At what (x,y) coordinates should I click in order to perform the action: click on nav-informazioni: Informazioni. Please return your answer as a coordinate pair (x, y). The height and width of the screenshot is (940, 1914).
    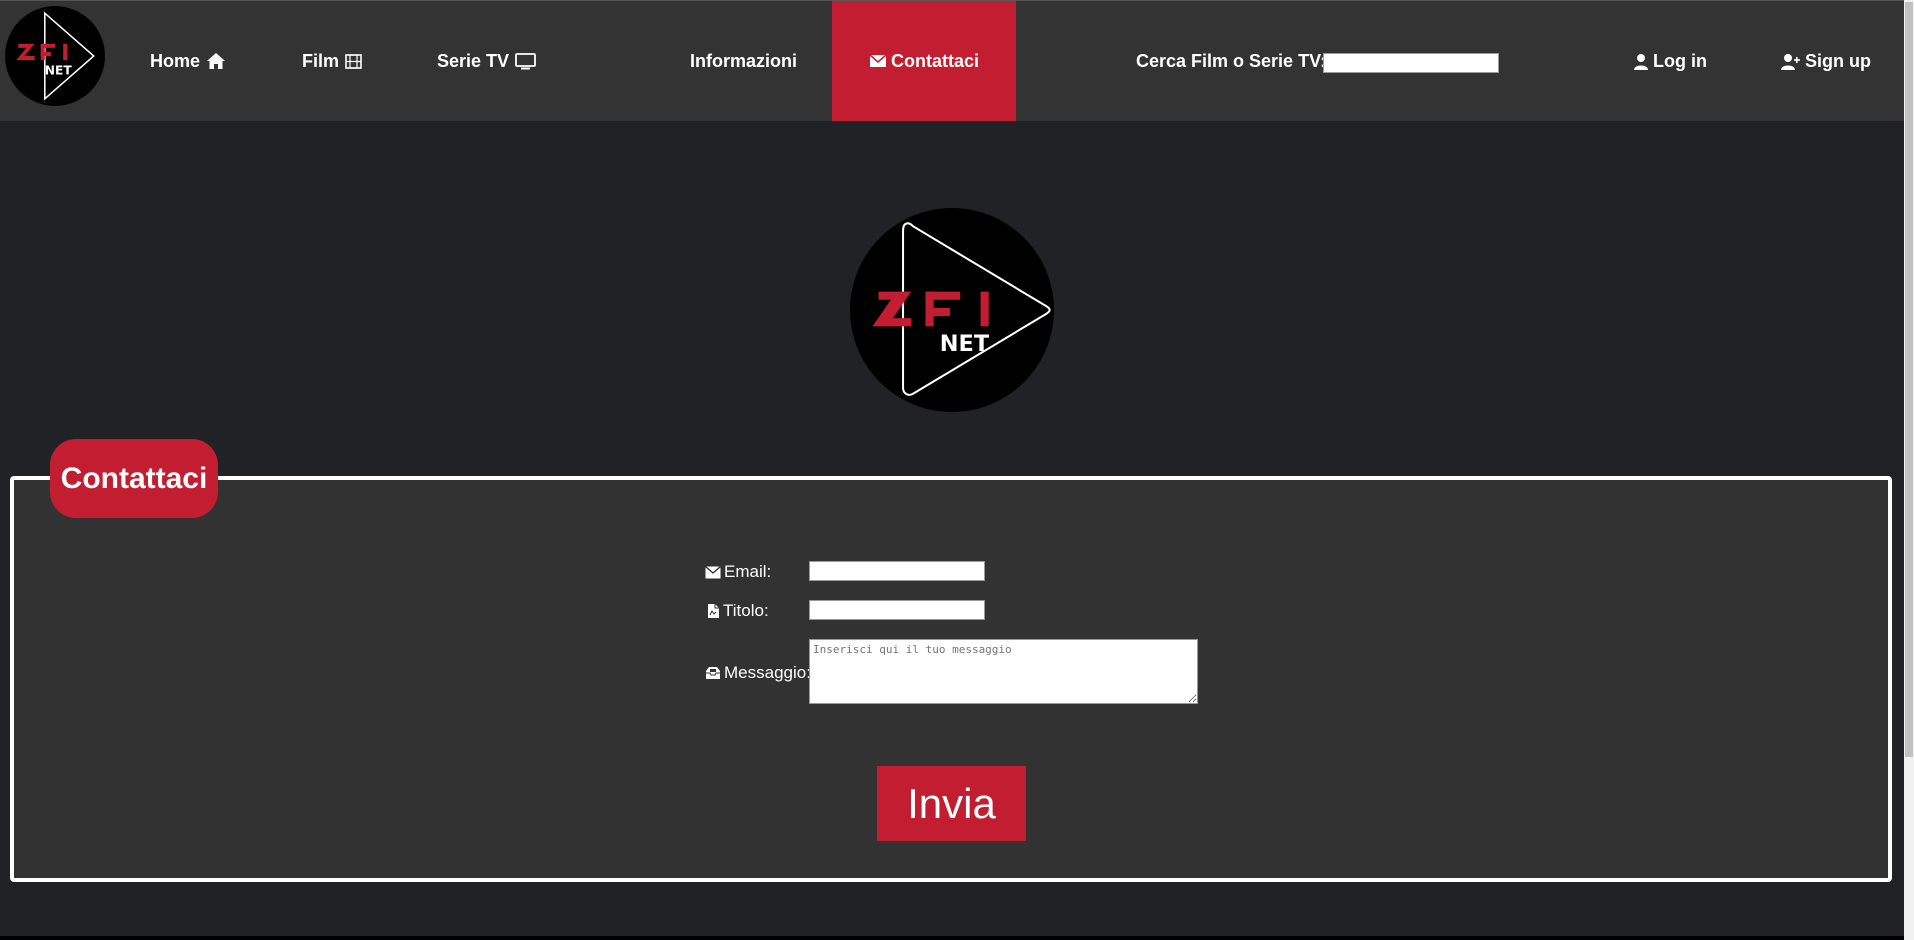
    Looking at the image, I should click on (743, 61).